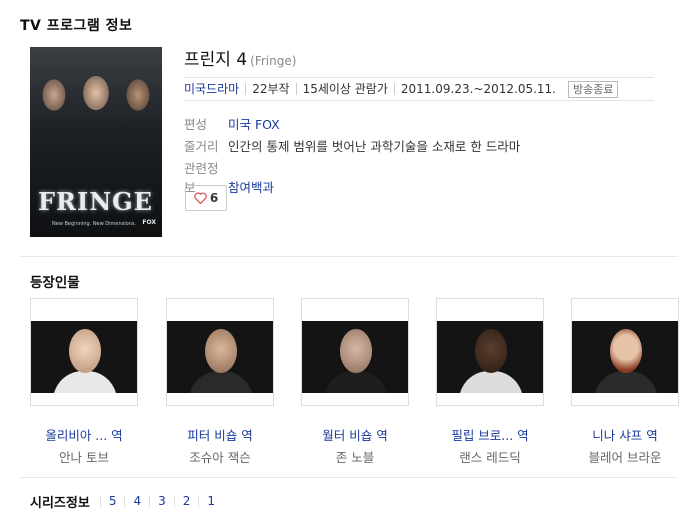 The width and height of the screenshot is (695, 523). I want to click on synopsis-text: 인간의 통제 범위를 벗어난 과학기술을 소재로 한 드라마, so click(374, 146).